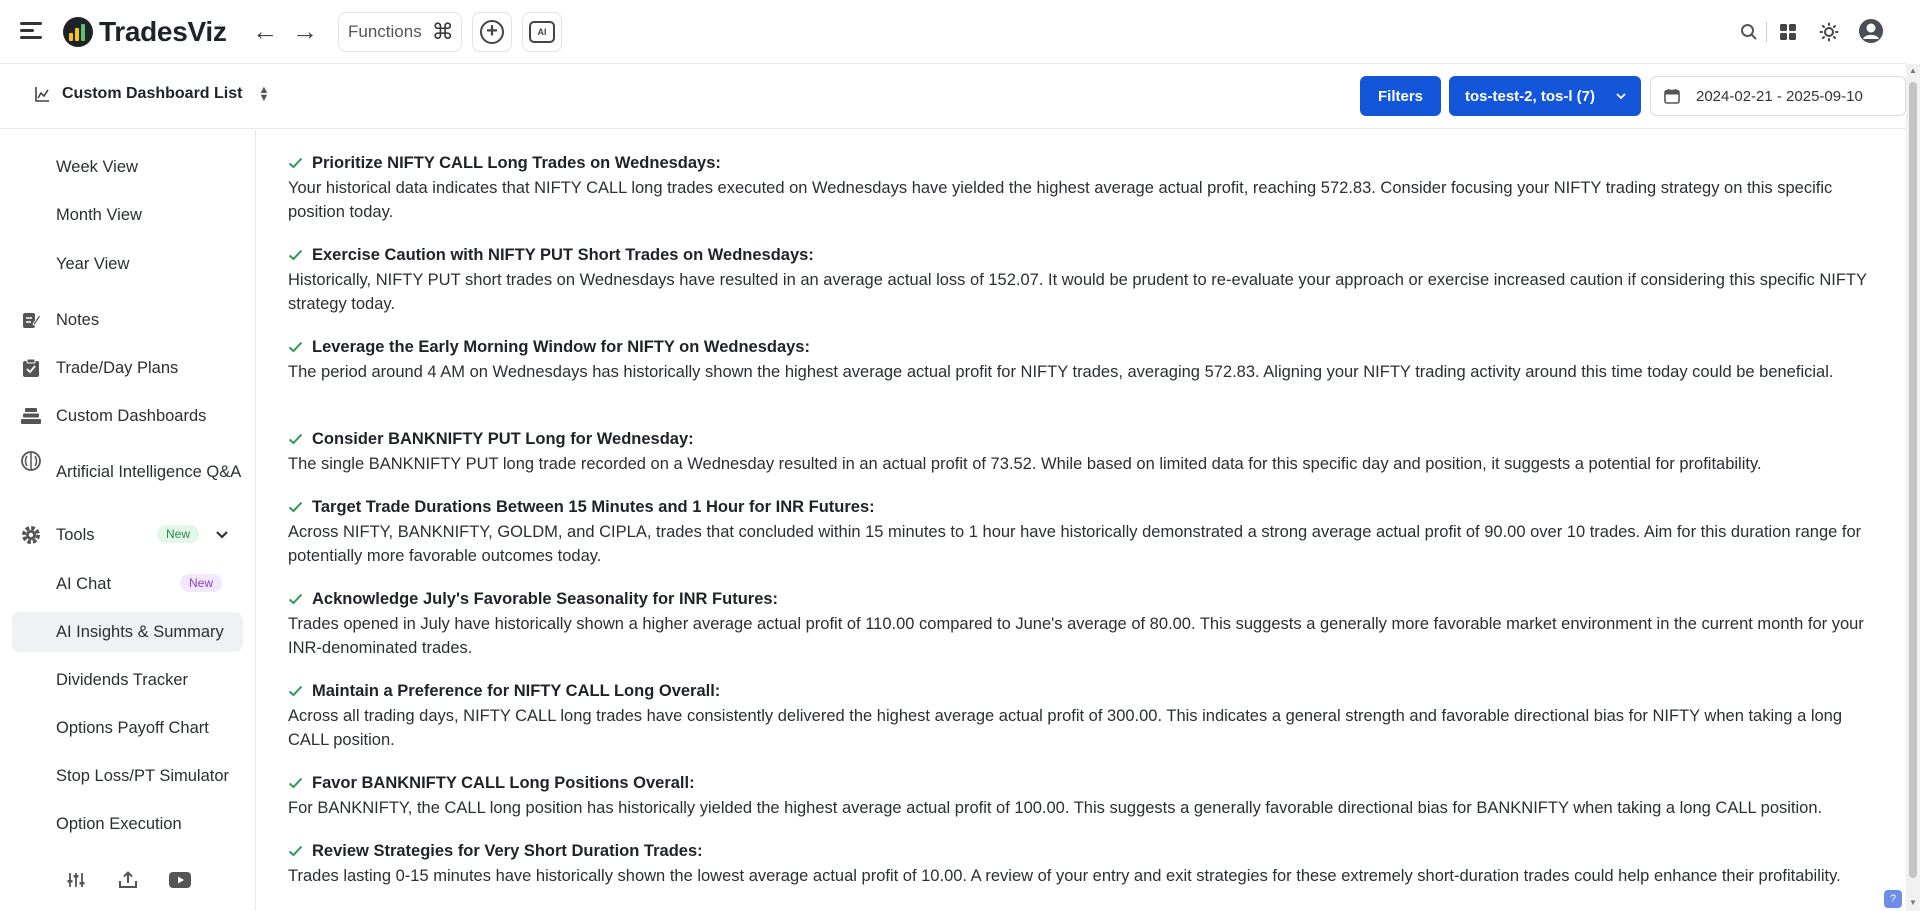 The height and width of the screenshot is (911, 1920). I want to click on sidebar-item-label: Artificial Intelligence Q&A, so click(149, 472).